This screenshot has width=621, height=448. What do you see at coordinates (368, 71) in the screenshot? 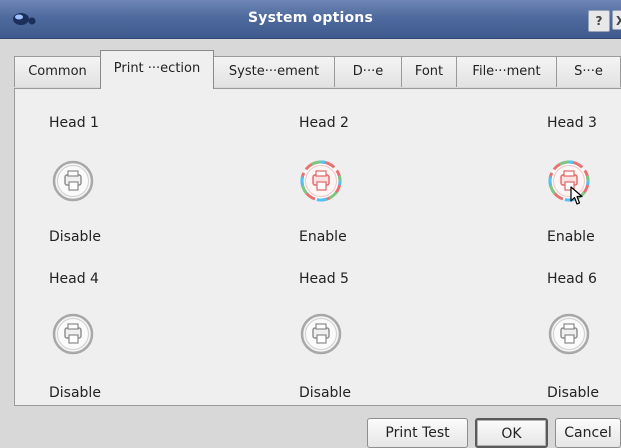
I see `tab-d-e: D···e` at bounding box center [368, 71].